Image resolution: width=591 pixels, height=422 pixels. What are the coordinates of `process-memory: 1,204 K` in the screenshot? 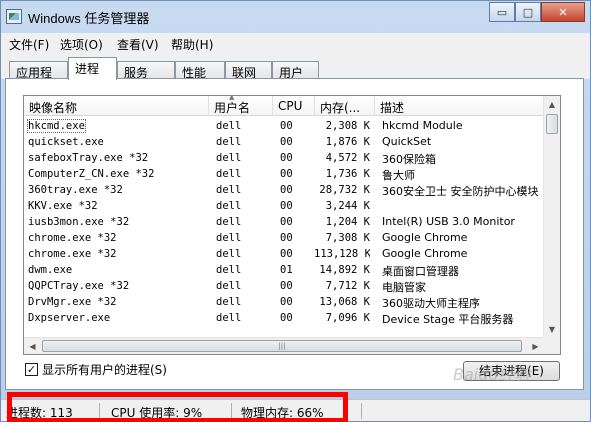 It's located at (347, 222).